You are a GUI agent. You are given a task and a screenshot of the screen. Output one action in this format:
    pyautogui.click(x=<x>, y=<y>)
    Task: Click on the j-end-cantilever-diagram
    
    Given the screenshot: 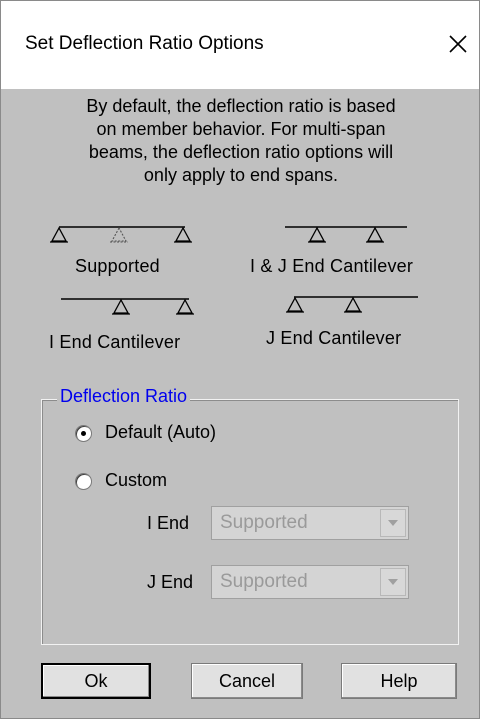 What is the action you would take?
    pyautogui.click(x=352, y=304)
    